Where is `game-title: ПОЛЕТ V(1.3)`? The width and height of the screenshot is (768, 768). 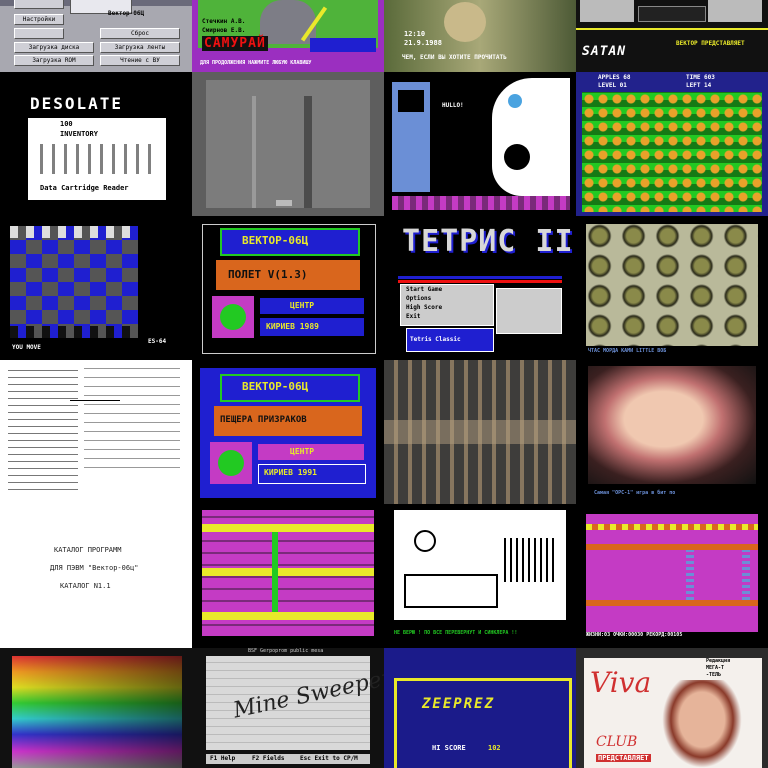 game-title: ПОЛЕТ V(1.3) is located at coordinates (268, 274).